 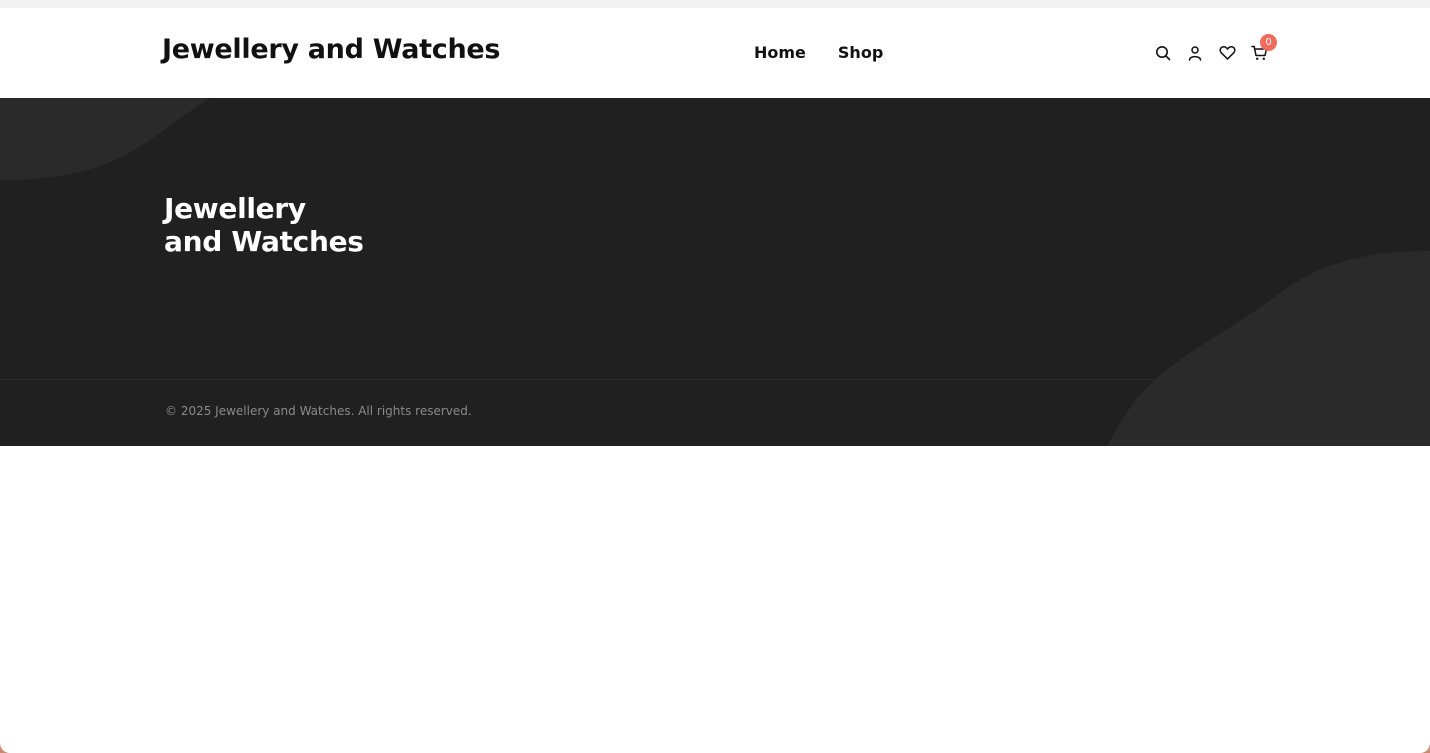 What do you see at coordinates (1215, 48) in the screenshot?
I see `header-icons: 0` at bounding box center [1215, 48].